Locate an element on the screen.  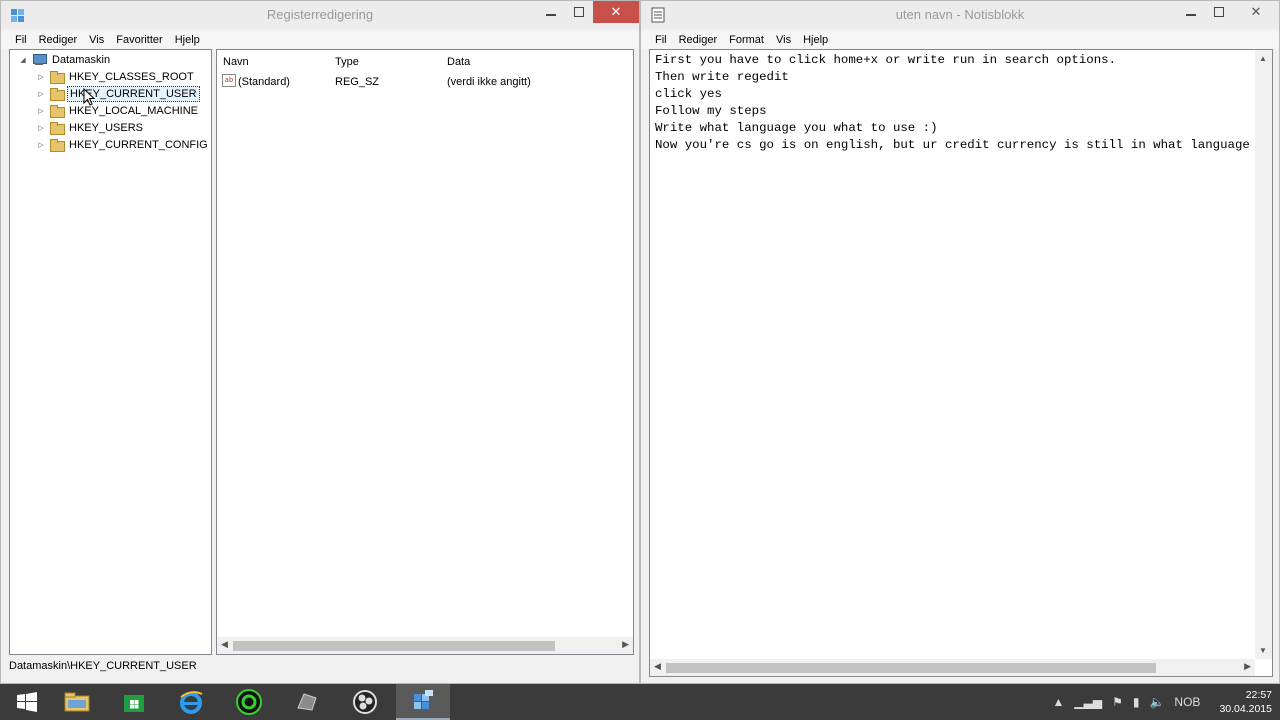
expanded-arrow-icon: ◢ is located at coordinates (23, 60).